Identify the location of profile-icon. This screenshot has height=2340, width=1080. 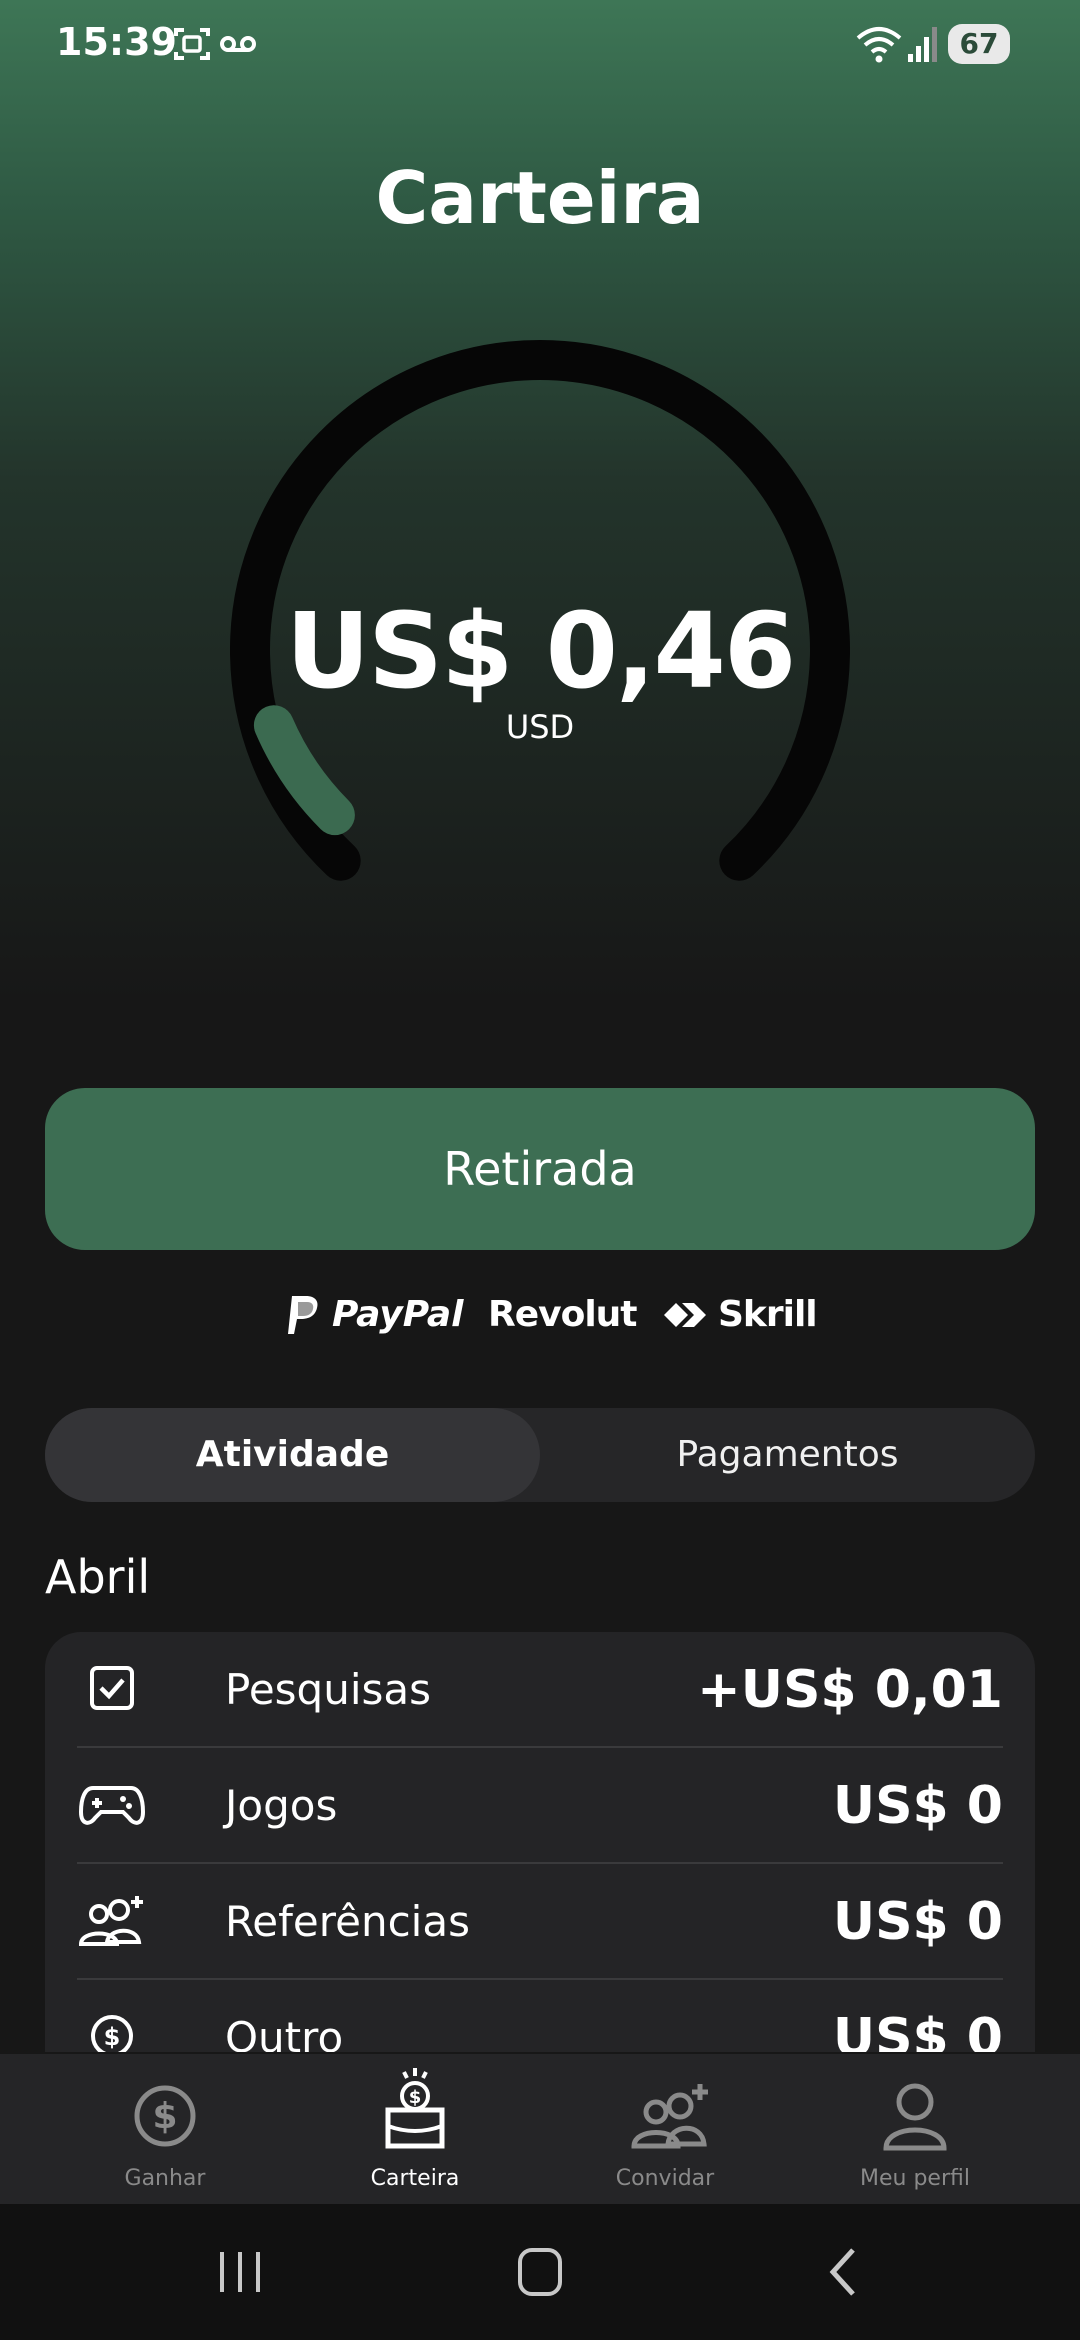
(915, 2117).